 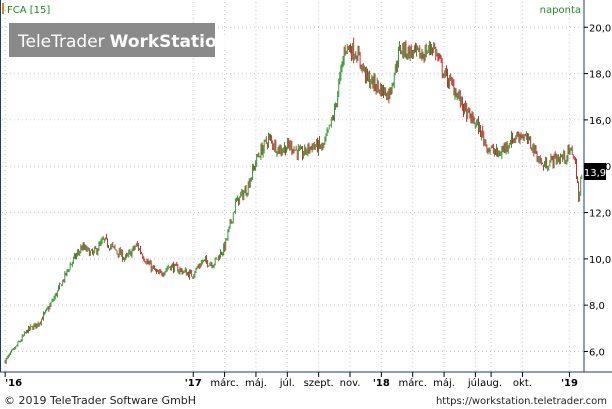 I want to click on y-tick-label: 12,0, so click(x=600, y=214).